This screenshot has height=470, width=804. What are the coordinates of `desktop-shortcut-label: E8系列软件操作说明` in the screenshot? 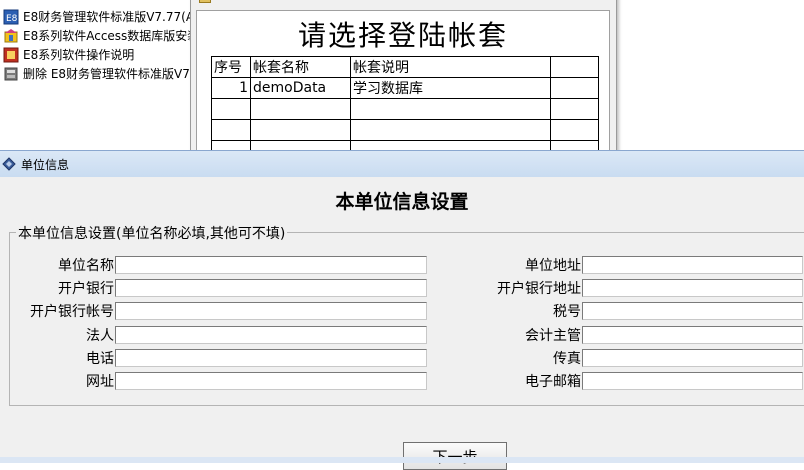 It's located at (79, 55).